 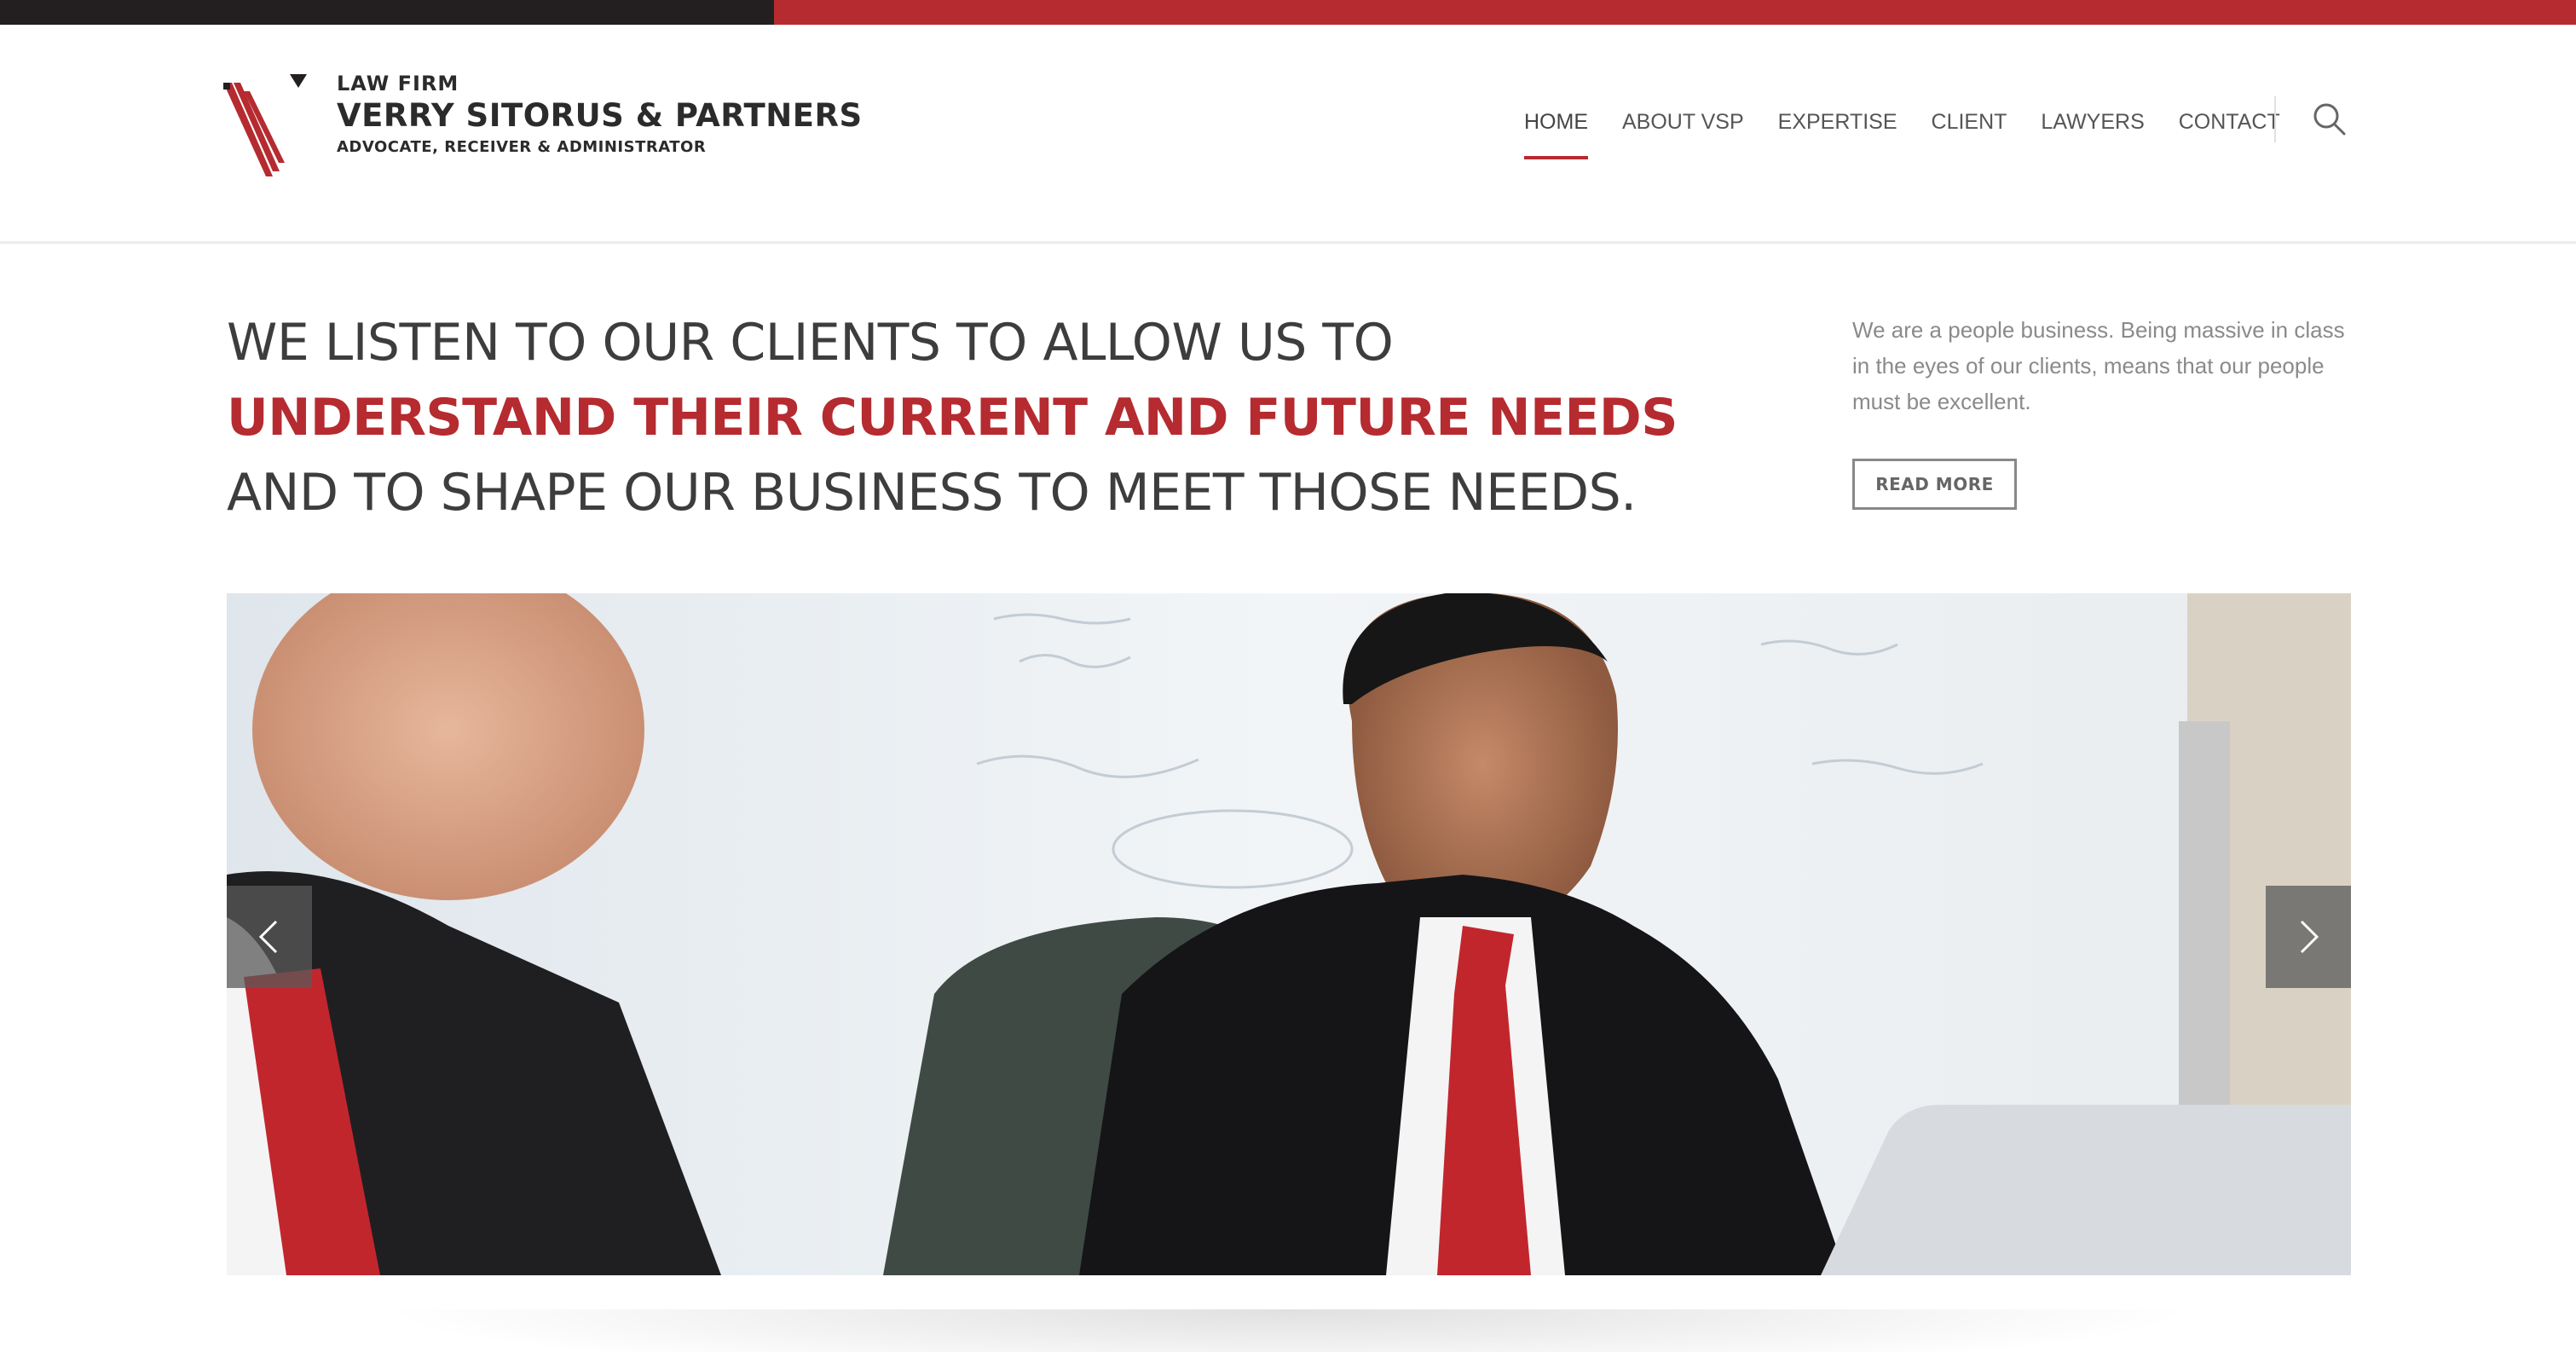 I want to click on search-button, so click(x=2329, y=119).